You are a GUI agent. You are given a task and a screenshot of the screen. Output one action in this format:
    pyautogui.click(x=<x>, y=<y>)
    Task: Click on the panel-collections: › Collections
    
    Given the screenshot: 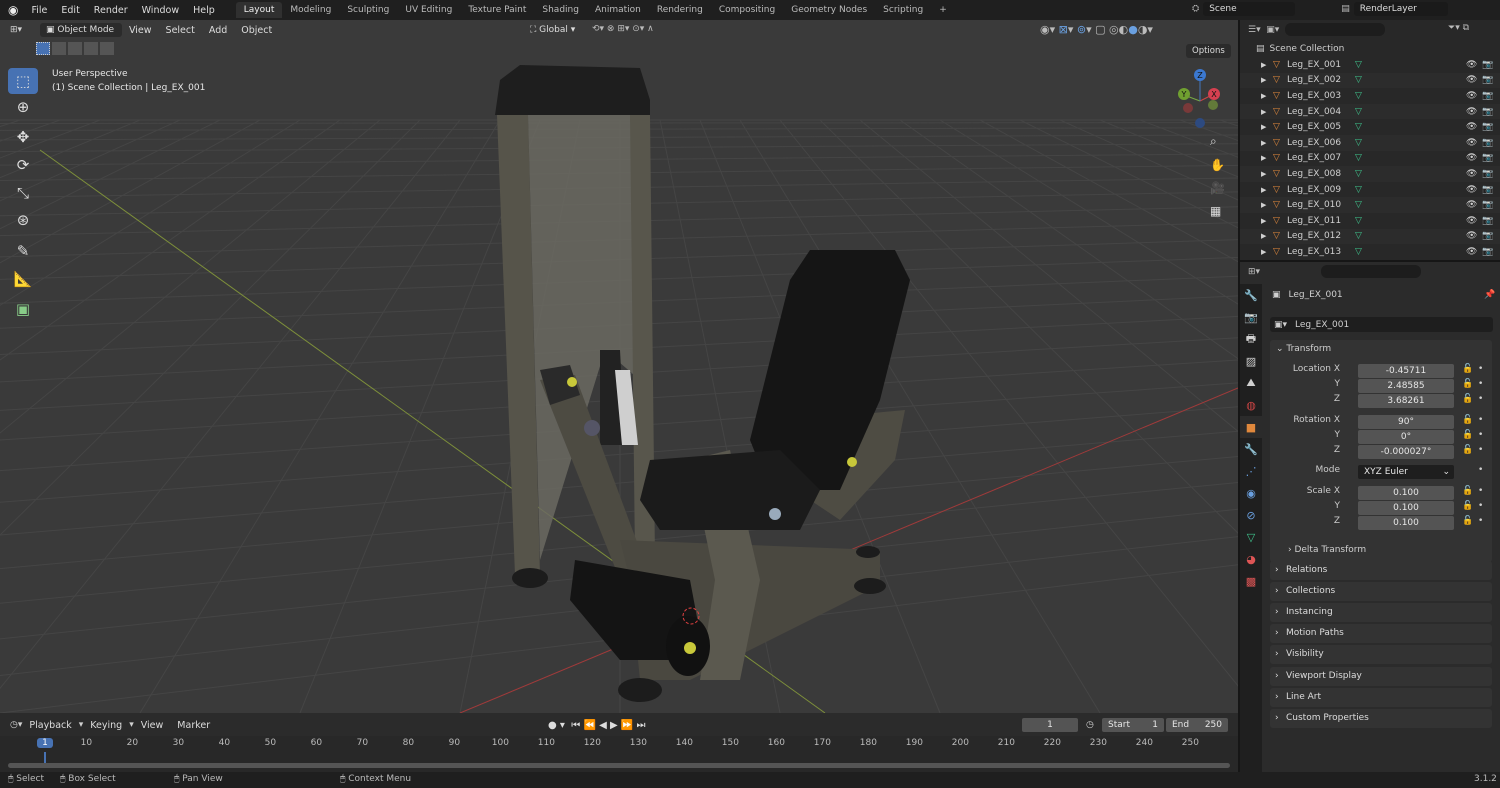 What is the action you would take?
    pyautogui.click(x=1381, y=592)
    